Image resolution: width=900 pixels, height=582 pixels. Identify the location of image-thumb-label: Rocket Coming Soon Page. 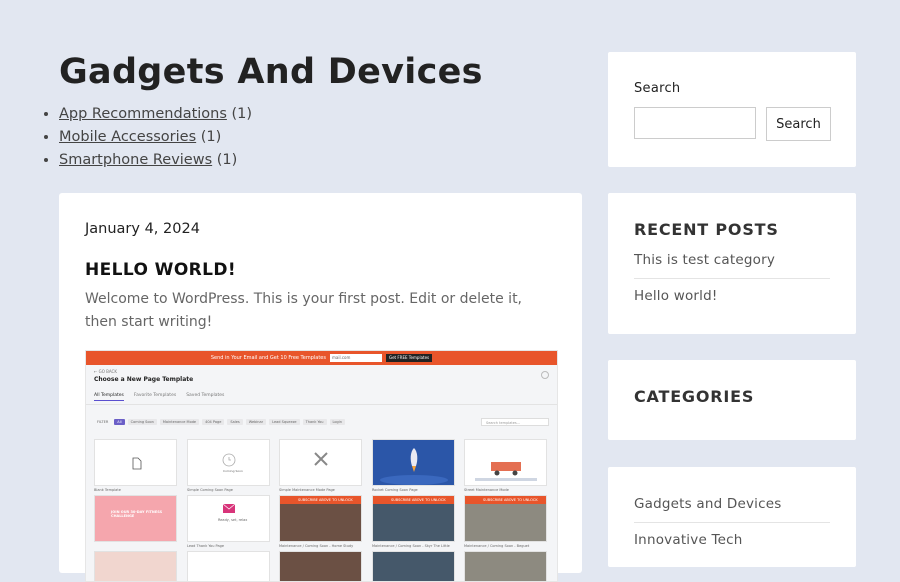
(395, 490).